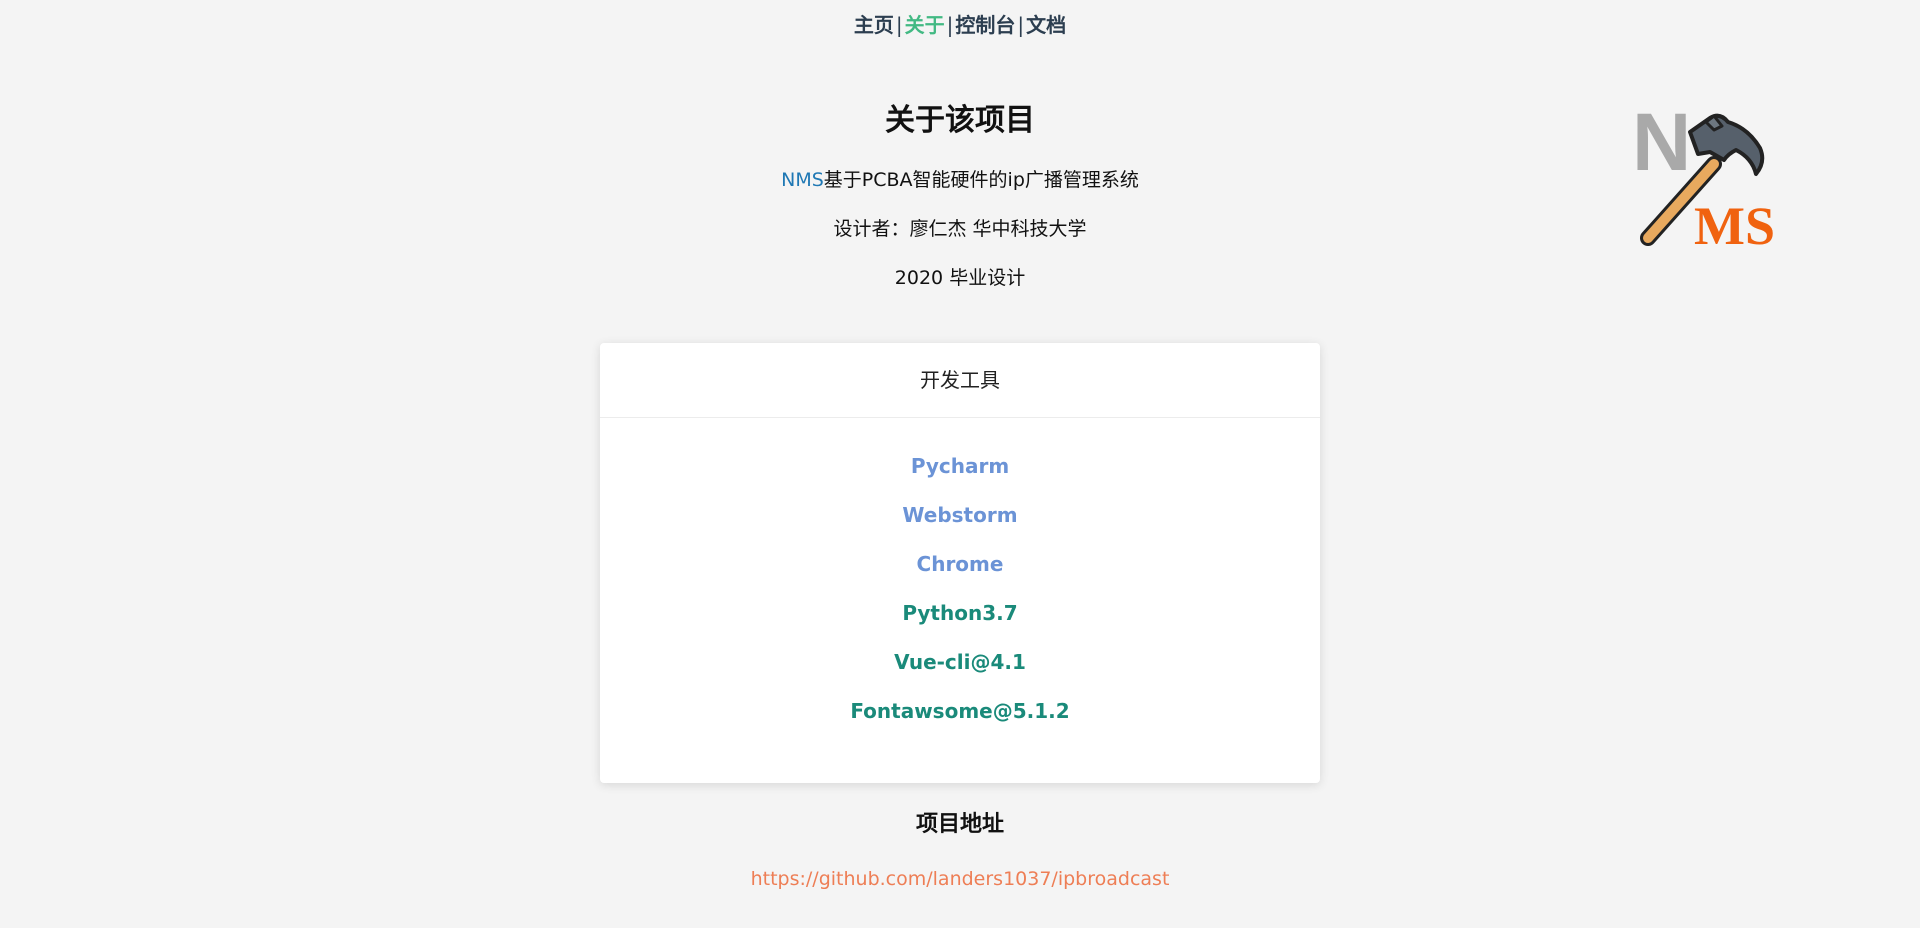 The height and width of the screenshot is (928, 1920). I want to click on nav-console: 控制台, so click(985, 25).